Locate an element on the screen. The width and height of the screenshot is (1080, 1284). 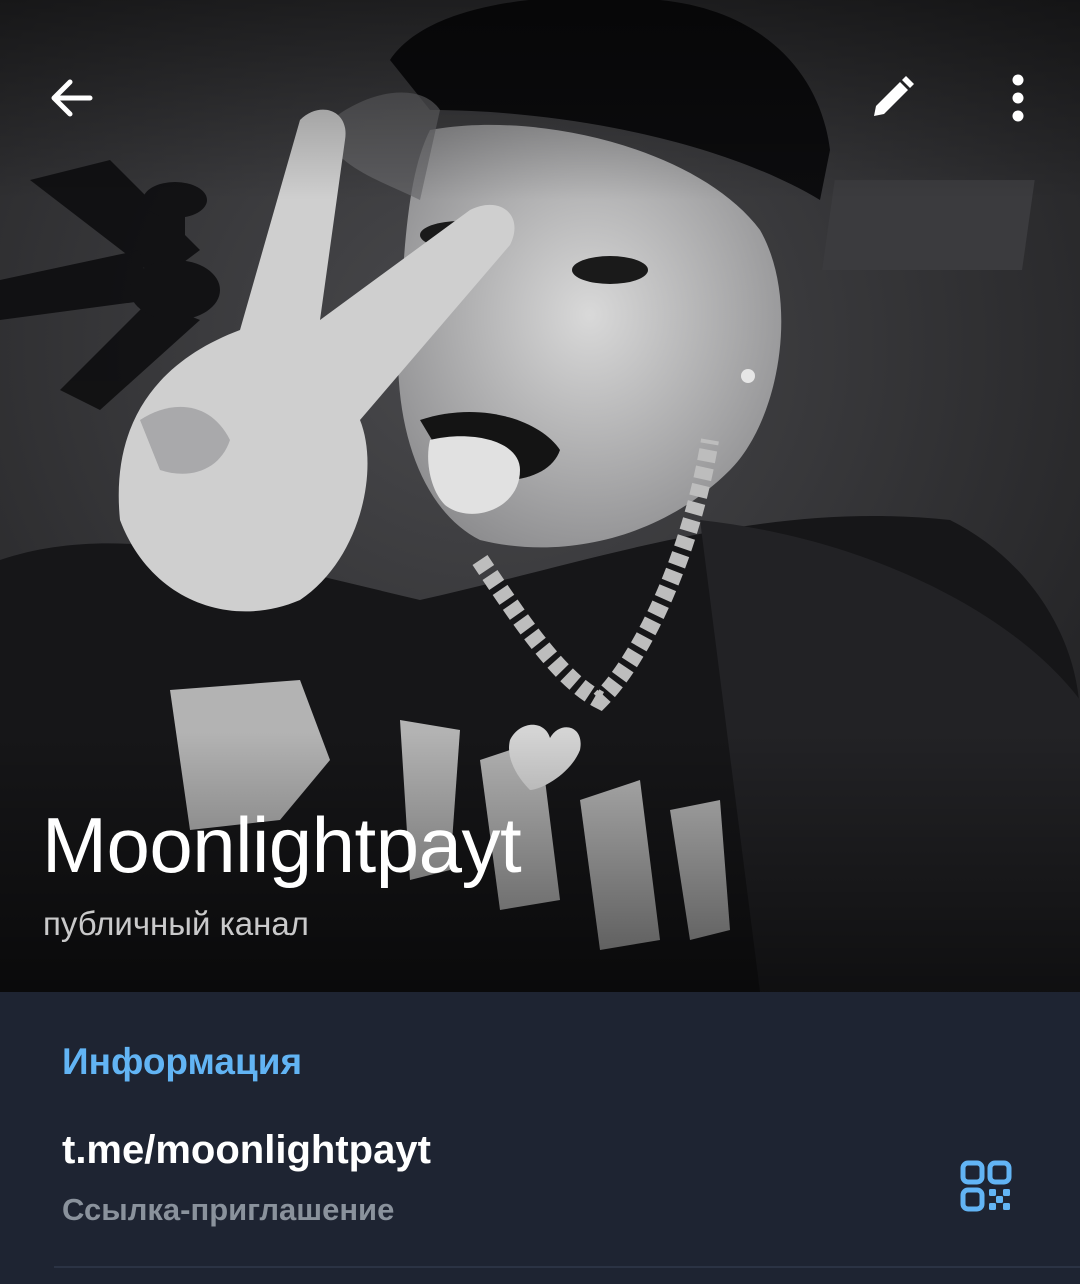
invite-link-row: t.me/moonlightpayt Ссылка-приглашение is located at coordinates (540, 1185).